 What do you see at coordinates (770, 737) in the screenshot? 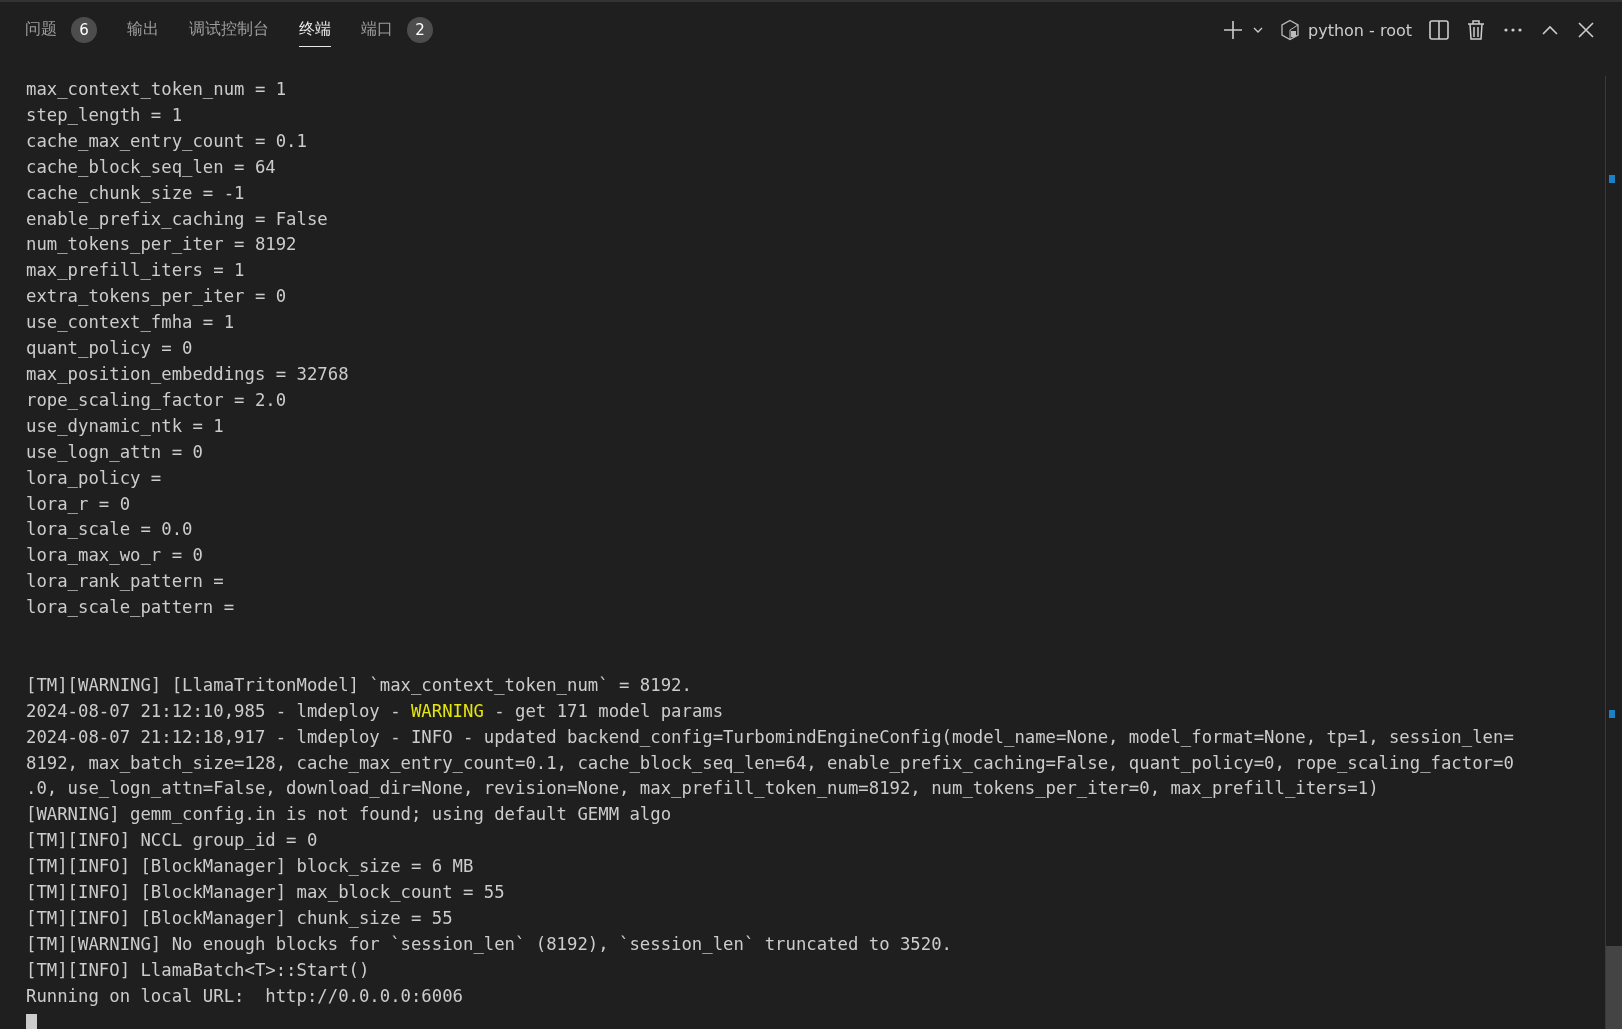
I see `terminal-line: 2024-08-07 21:12:18,917 - lmdeploy - INFO - updated backend_config=TurbomindEngineConfig(model_name=None, model_format=None, tp=1, session_len=` at bounding box center [770, 737].